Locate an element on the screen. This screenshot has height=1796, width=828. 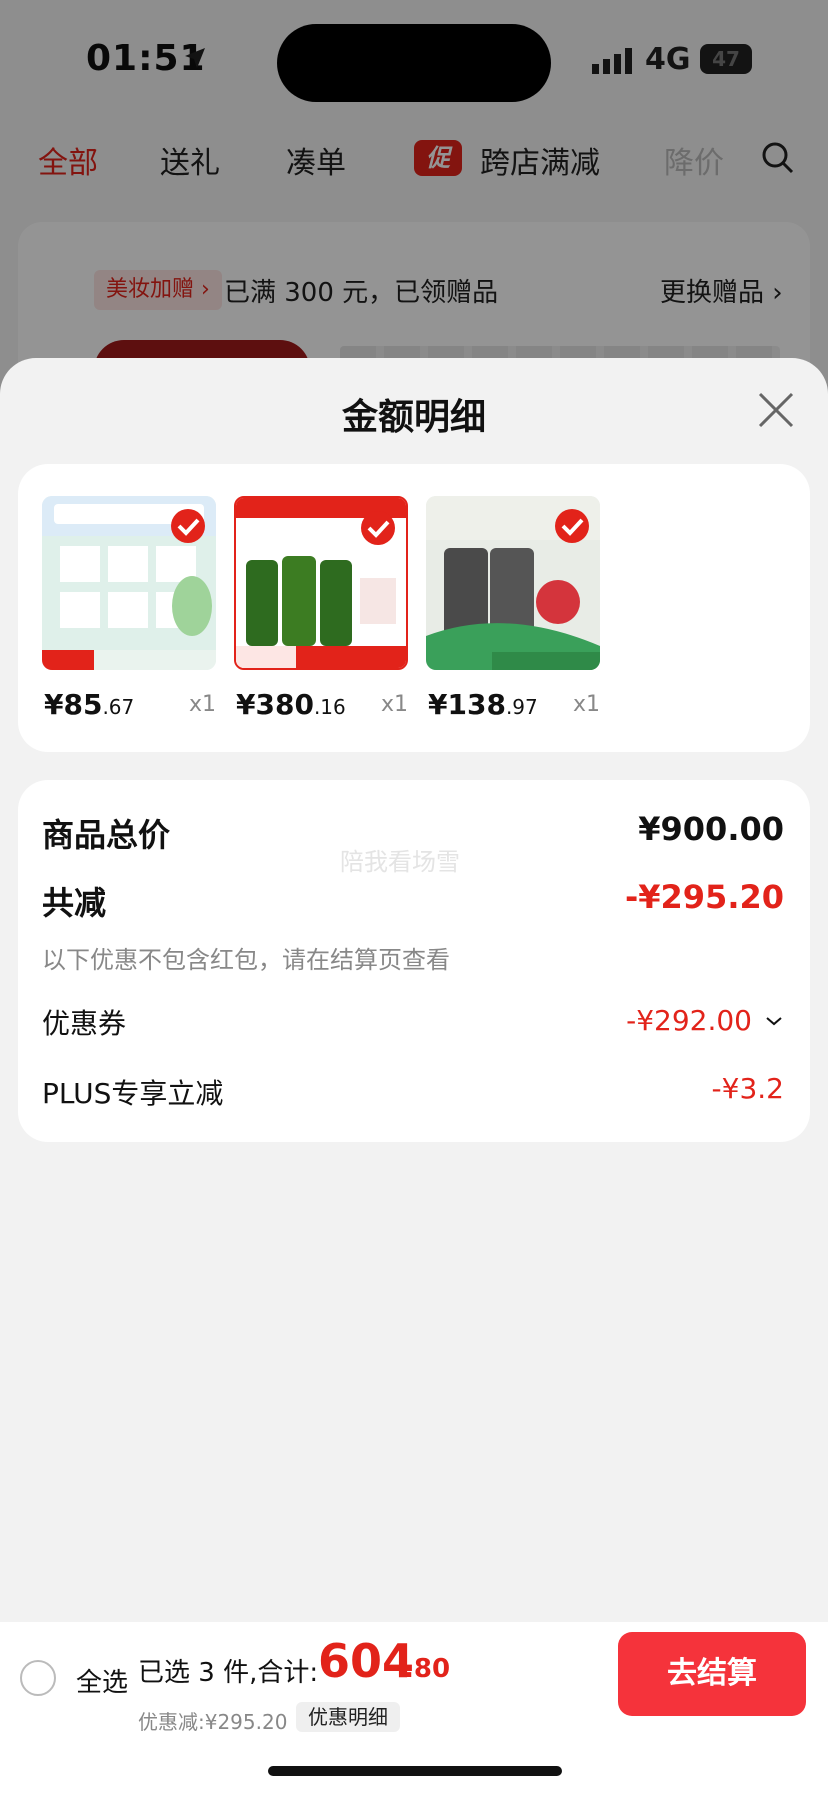
discount-detail-button: 优惠明细 is located at coordinates (348, 1717).